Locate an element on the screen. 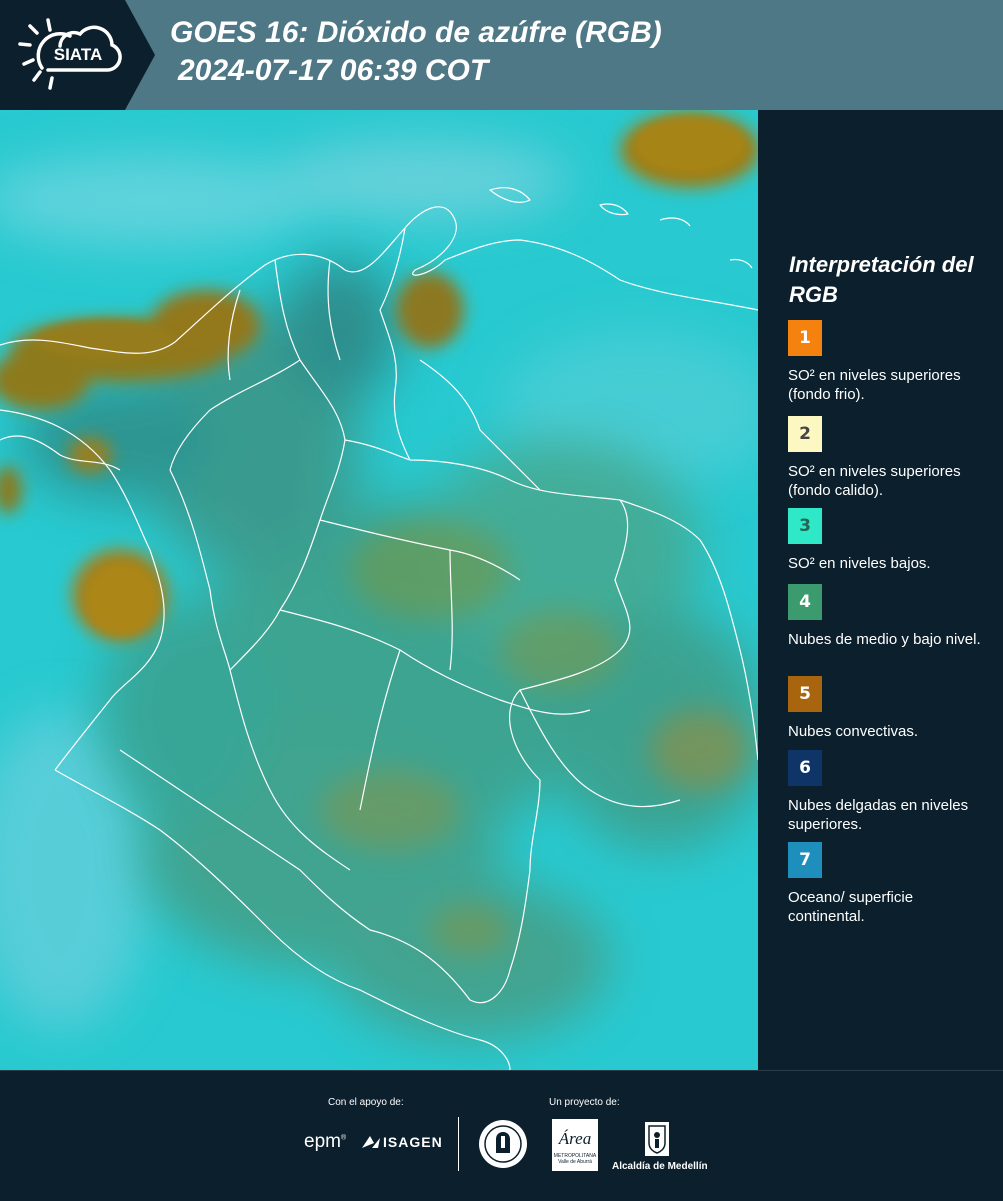 This screenshot has height=1201, width=1003. legend-swatch-1: 1 is located at coordinates (805, 338).